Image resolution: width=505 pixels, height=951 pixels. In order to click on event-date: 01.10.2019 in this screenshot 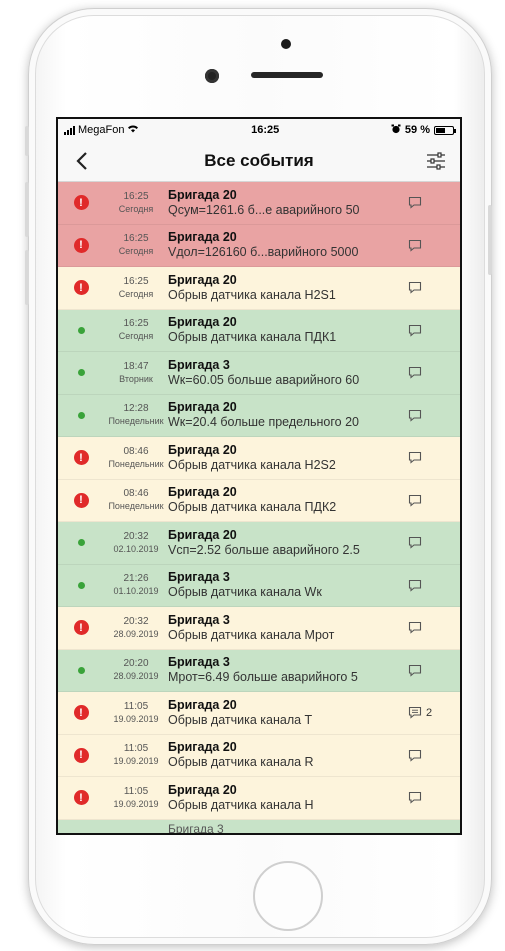, I will do `click(136, 591)`.